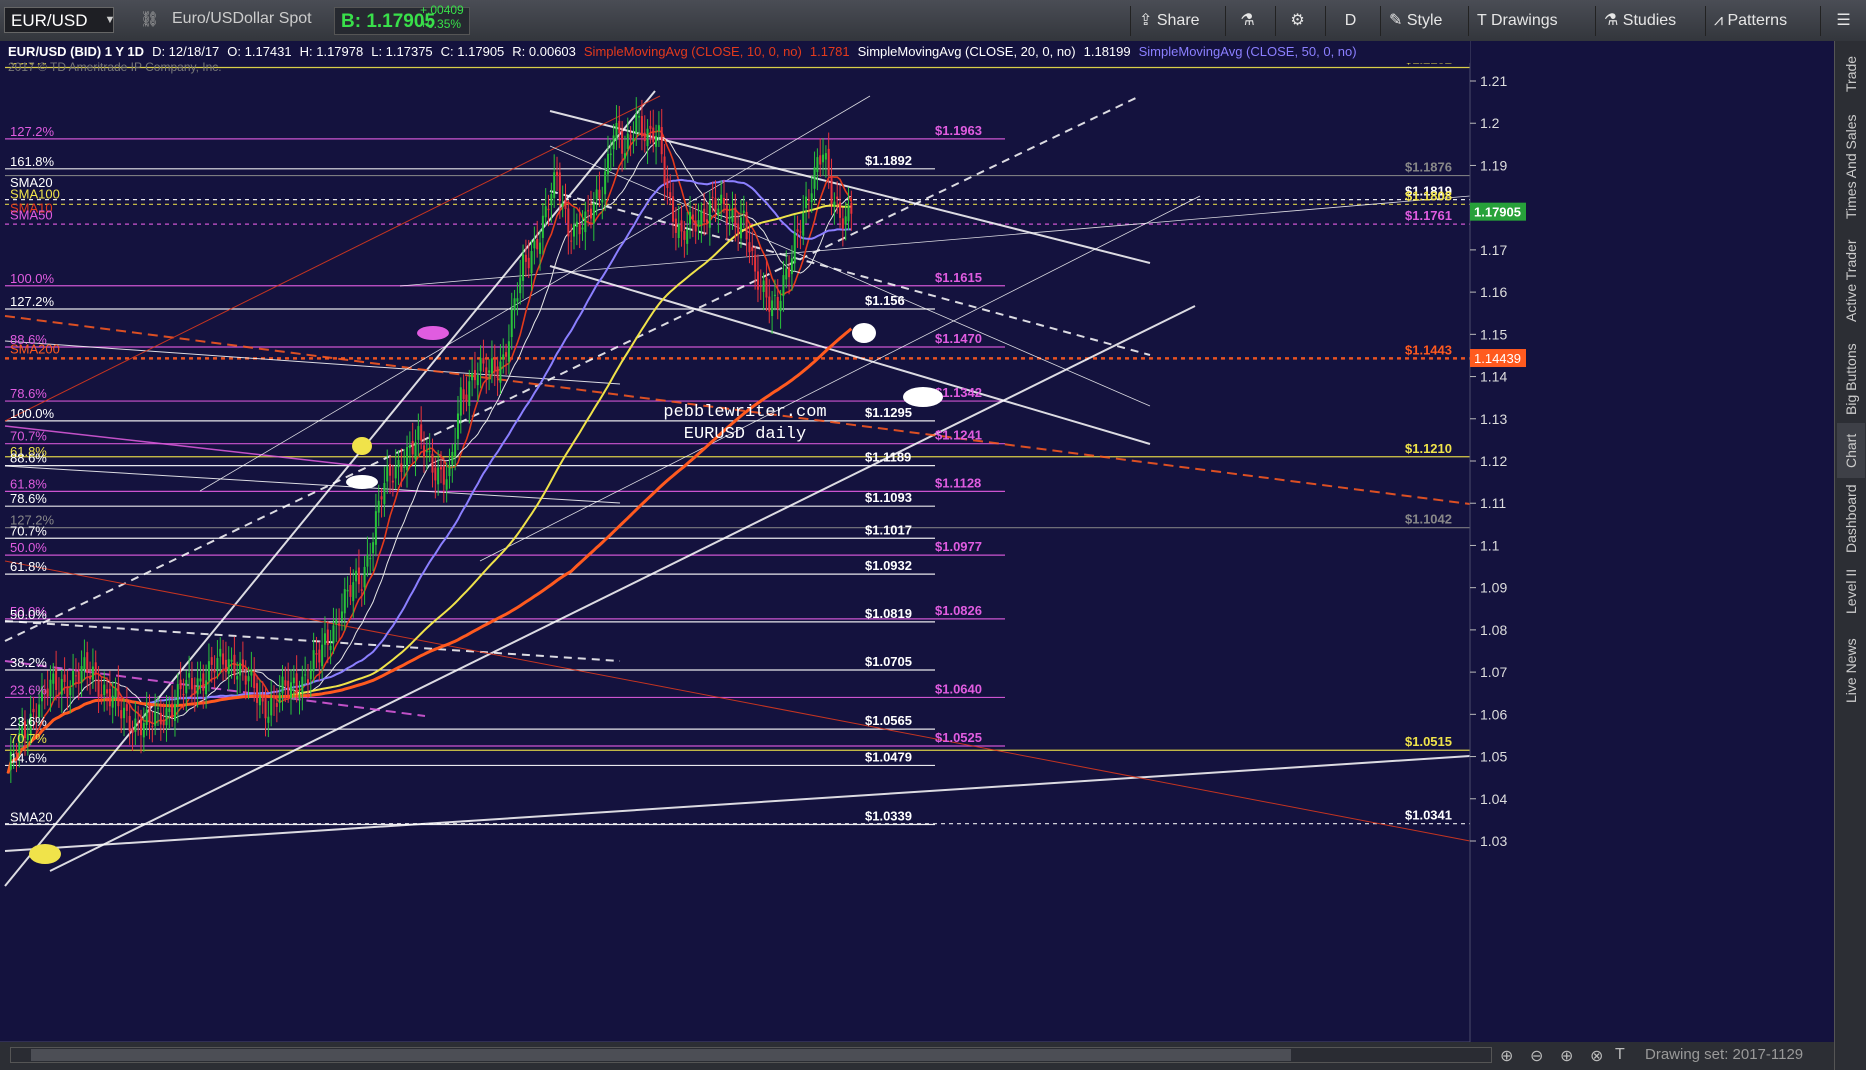 The width and height of the screenshot is (1866, 1070). What do you see at coordinates (1415, 21) in the screenshot?
I see `style-button: ✎ Style` at bounding box center [1415, 21].